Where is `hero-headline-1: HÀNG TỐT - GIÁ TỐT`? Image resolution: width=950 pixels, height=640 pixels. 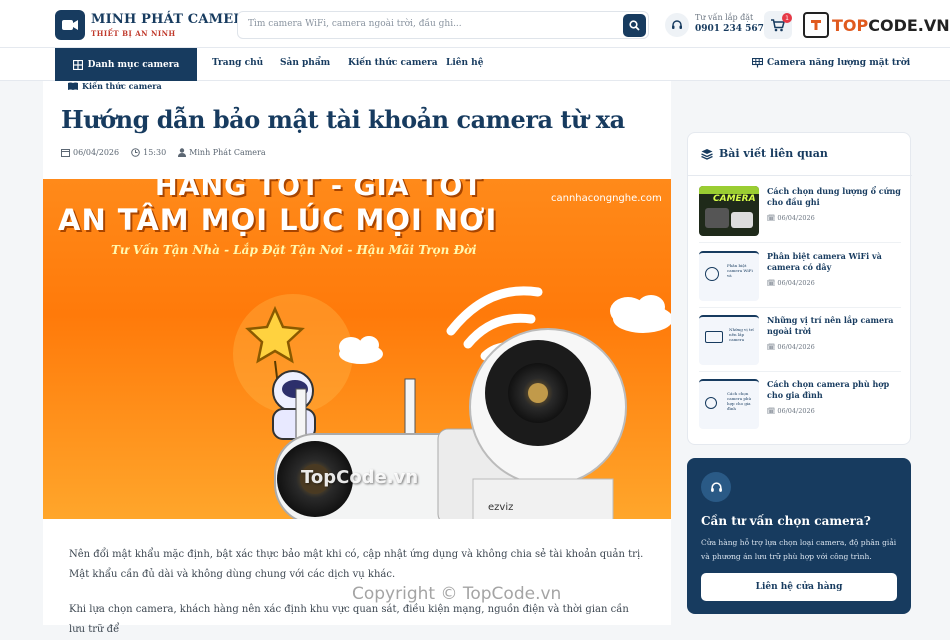 hero-headline-1: HÀNG TỐT - GIÁ TỐT is located at coordinates (319, 190).